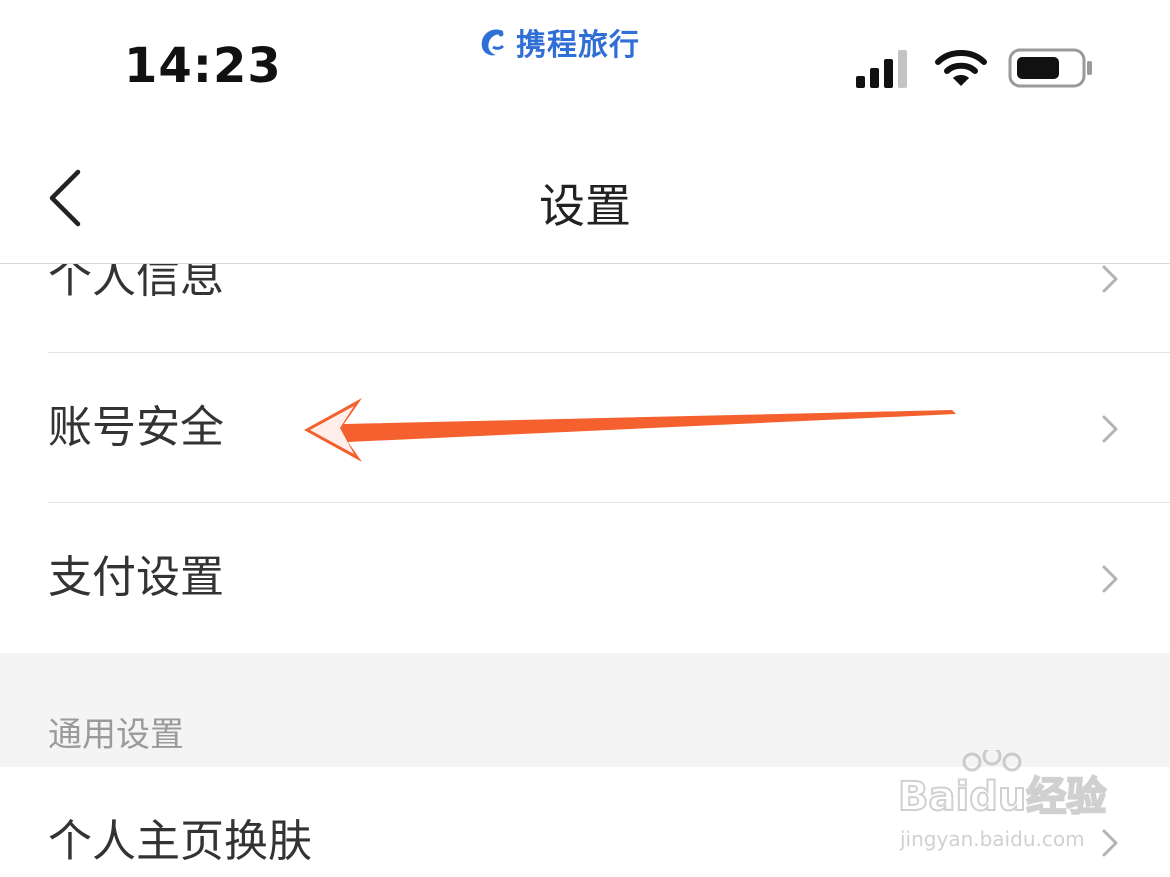  What do you see at coordinates (578, 45) in the screenshot?
I see `brand-name: 携程旅行` at bounding box center [578, 45].